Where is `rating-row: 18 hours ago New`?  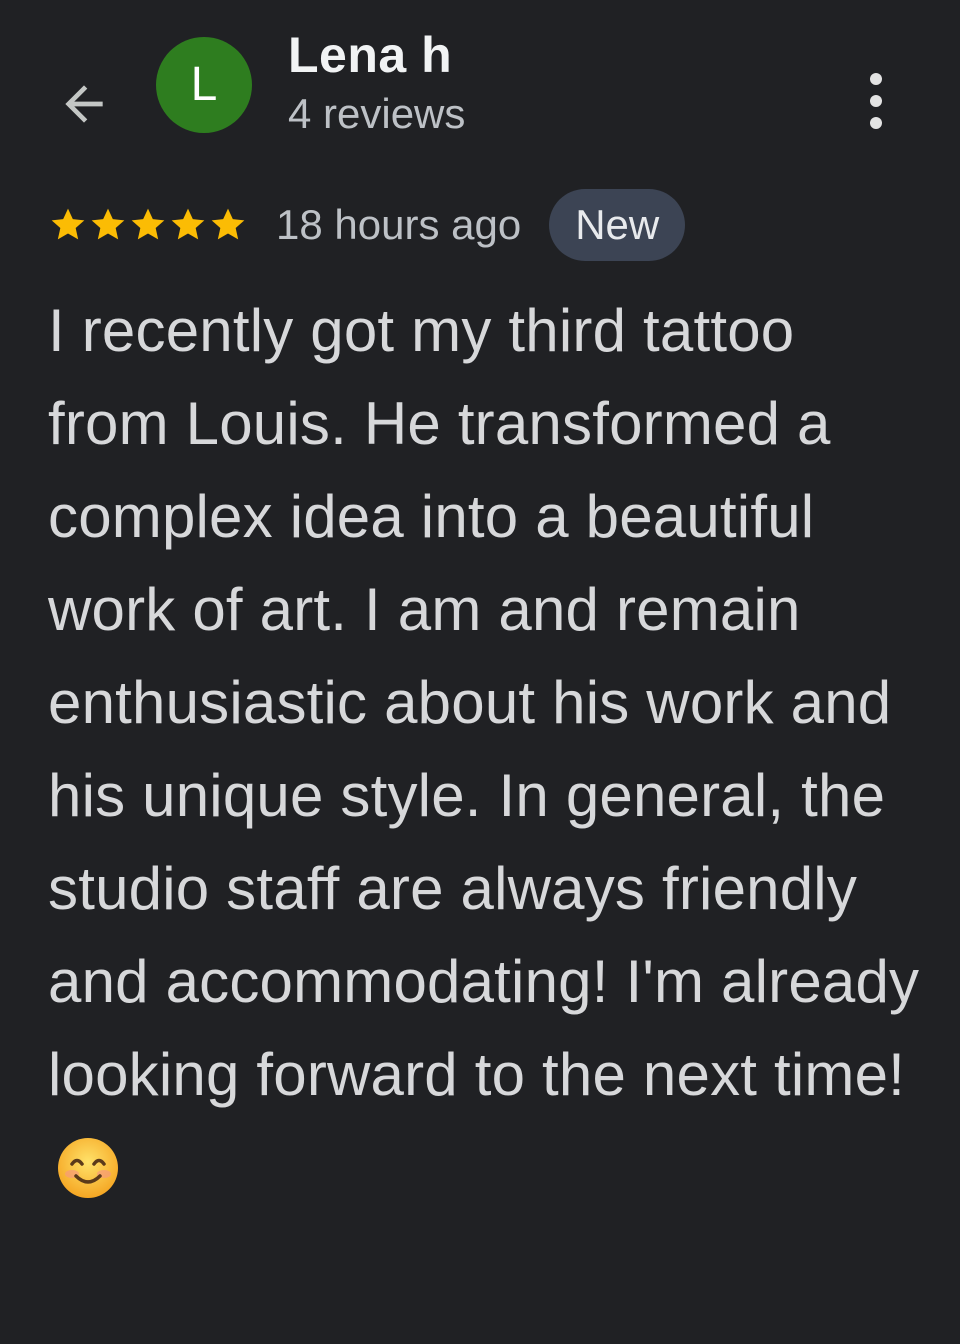
rating-row: 18 hours ago New is located at coordinates (367, 225).